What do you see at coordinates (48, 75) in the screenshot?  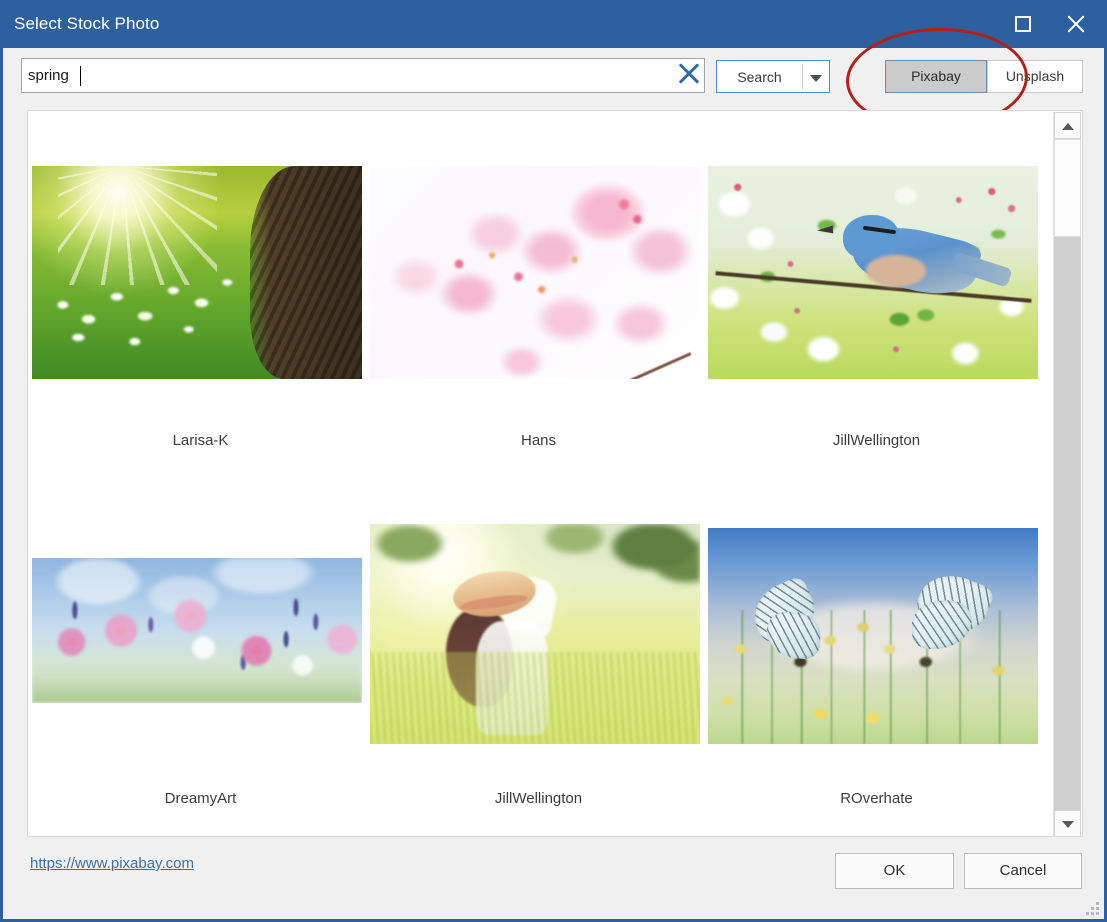 I see `search-input-value: spring` at bounding box center [48, 75].